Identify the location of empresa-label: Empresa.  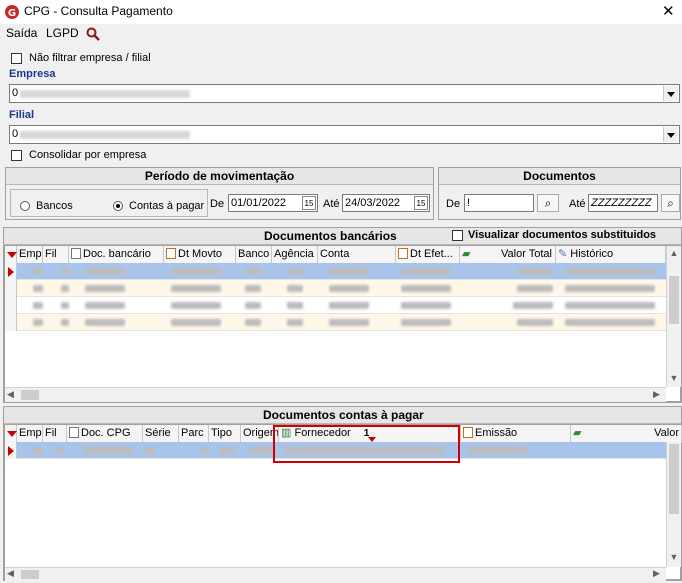
(32, 74).